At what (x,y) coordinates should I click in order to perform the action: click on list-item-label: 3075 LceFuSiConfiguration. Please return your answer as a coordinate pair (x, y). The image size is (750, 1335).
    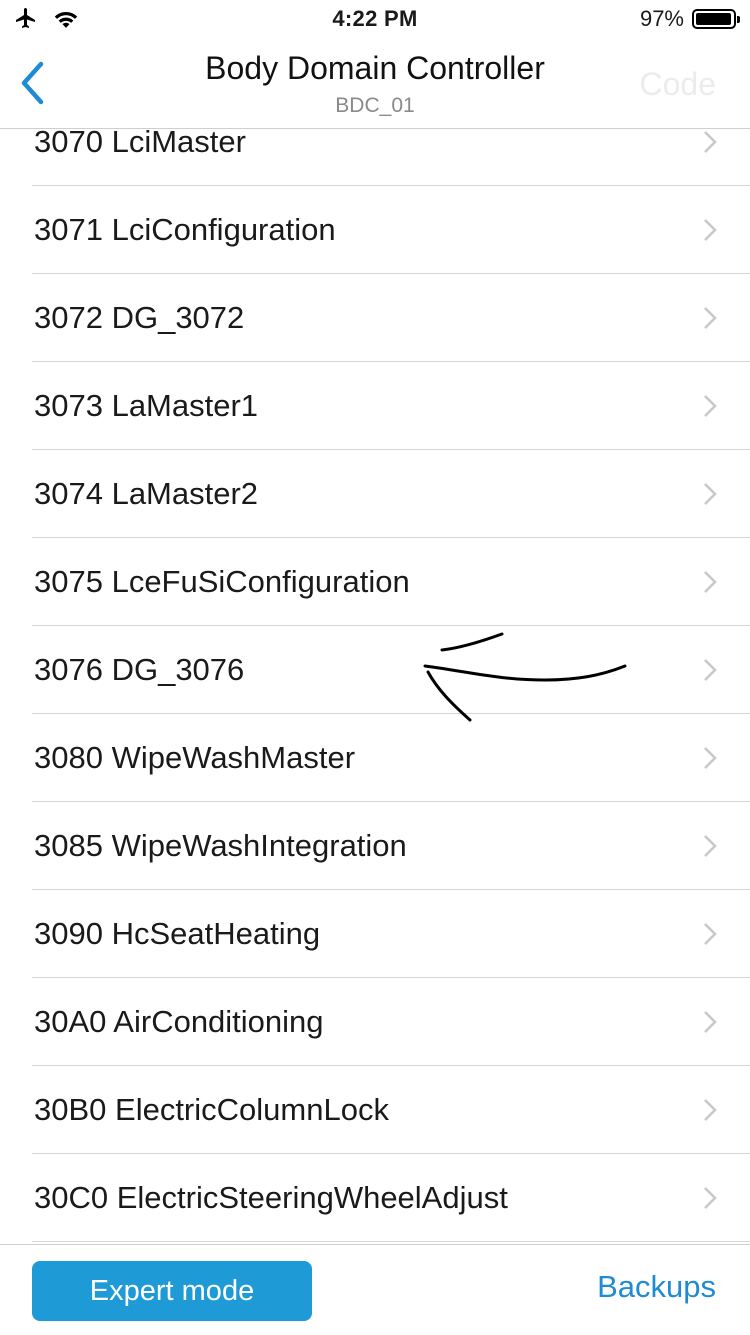
    Looking at the image, I should click on (222, 581).